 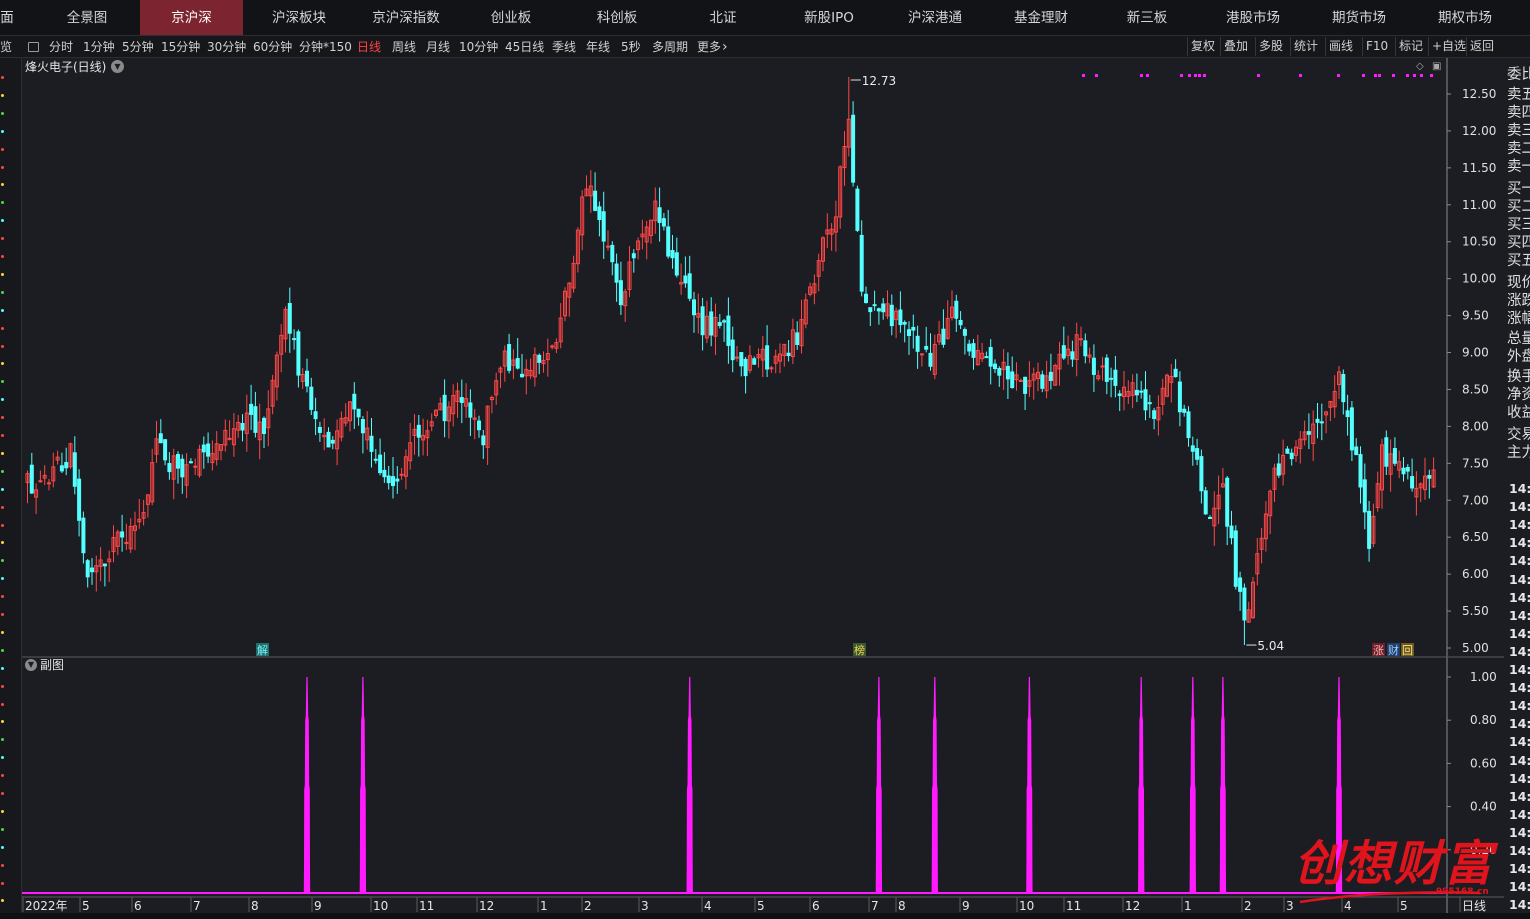 I want to click on x-tick-label: 4, so click(x=708, y=906).